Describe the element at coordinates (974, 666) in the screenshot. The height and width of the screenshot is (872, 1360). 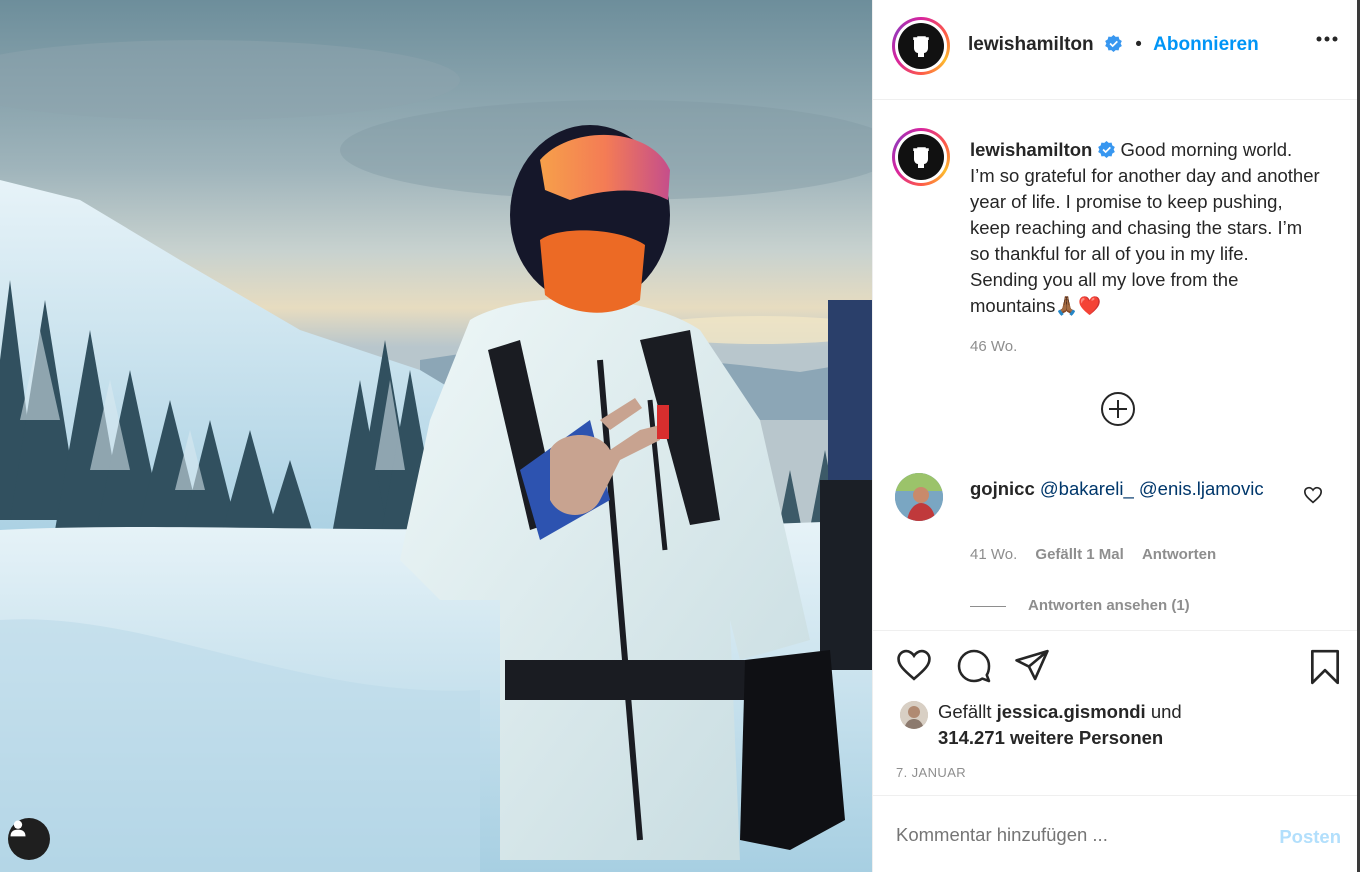
I see `comment-icon` at that location.